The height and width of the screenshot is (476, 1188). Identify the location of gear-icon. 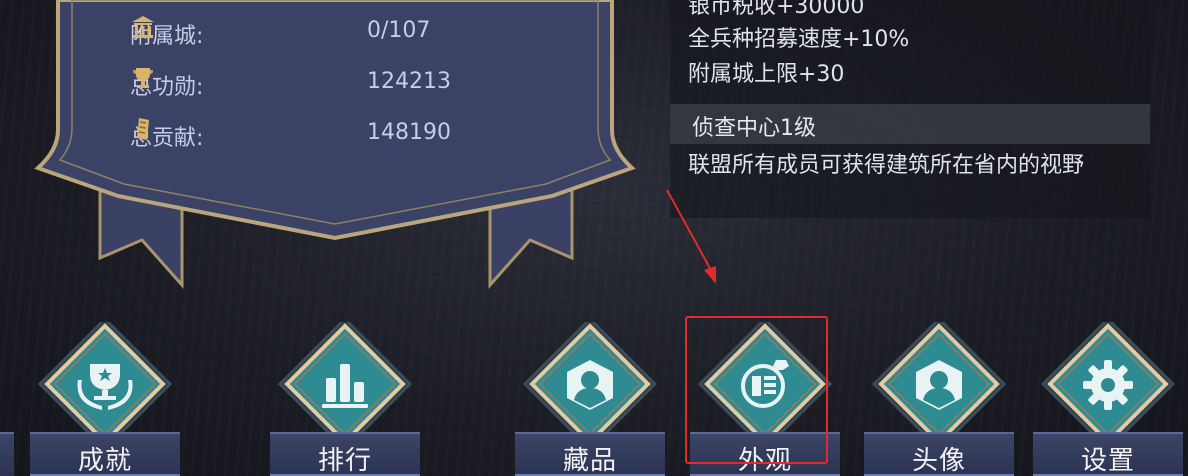
(1108, 385).